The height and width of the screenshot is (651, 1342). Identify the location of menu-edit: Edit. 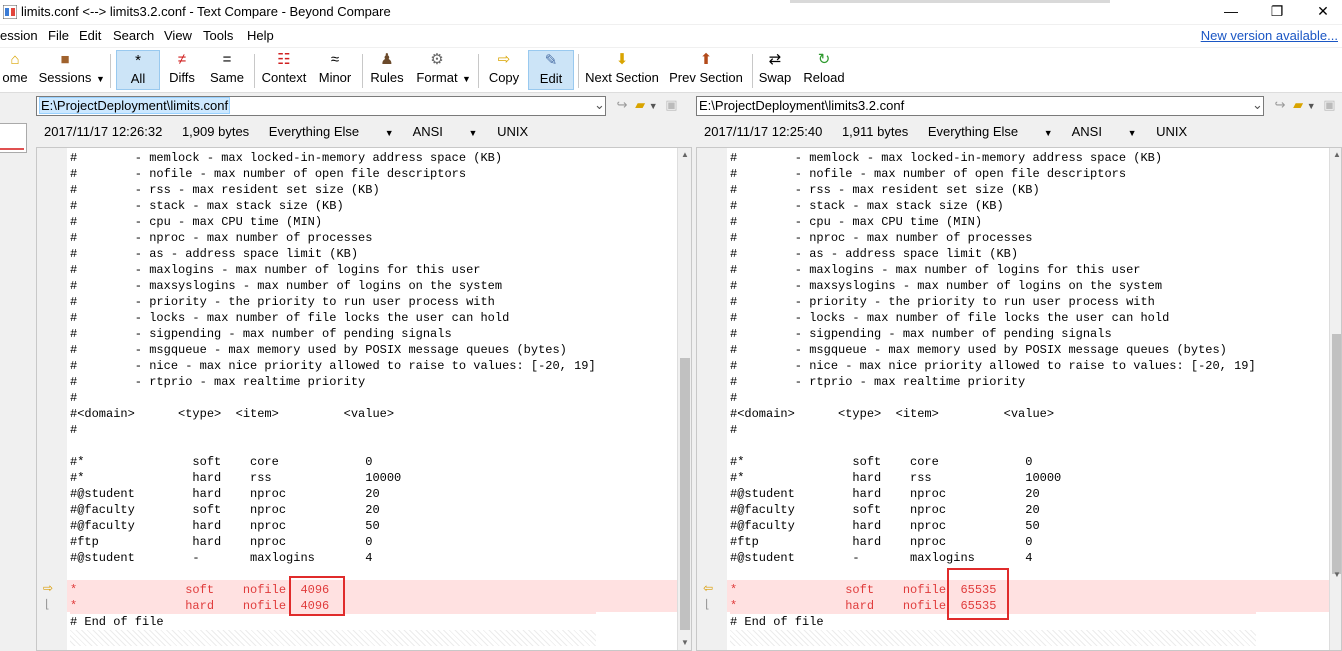
(90, 35).